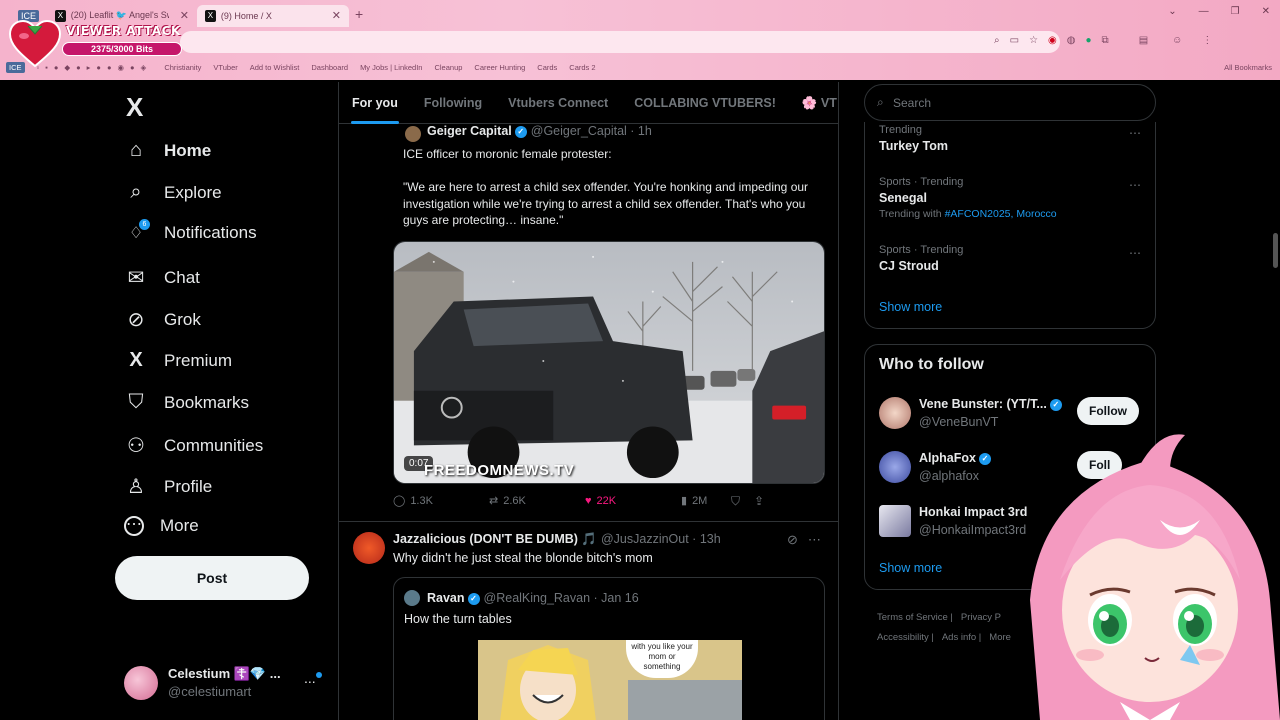 The height and width of the screenshot is (720, 1280). Describe the element at coordinates (162, 277) in the screenshot. I see `nav-chat: ✉ Chat` at that location.